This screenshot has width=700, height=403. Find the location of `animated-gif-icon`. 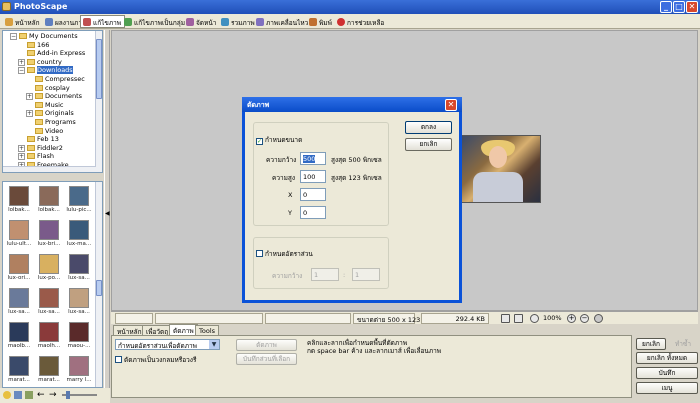

animated-gif-icon is located at coordinates (260, 22).